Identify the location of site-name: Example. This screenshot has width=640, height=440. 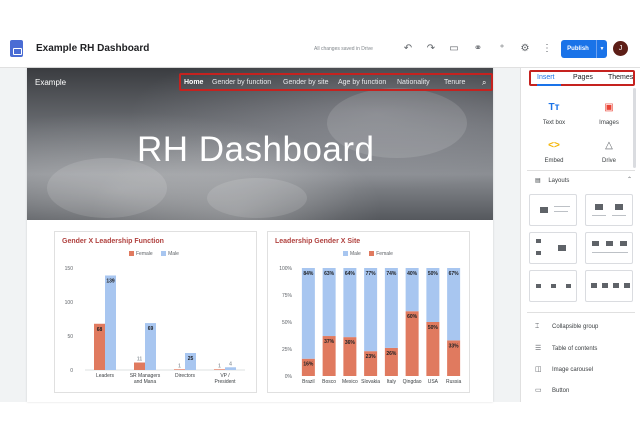
(50, 82).